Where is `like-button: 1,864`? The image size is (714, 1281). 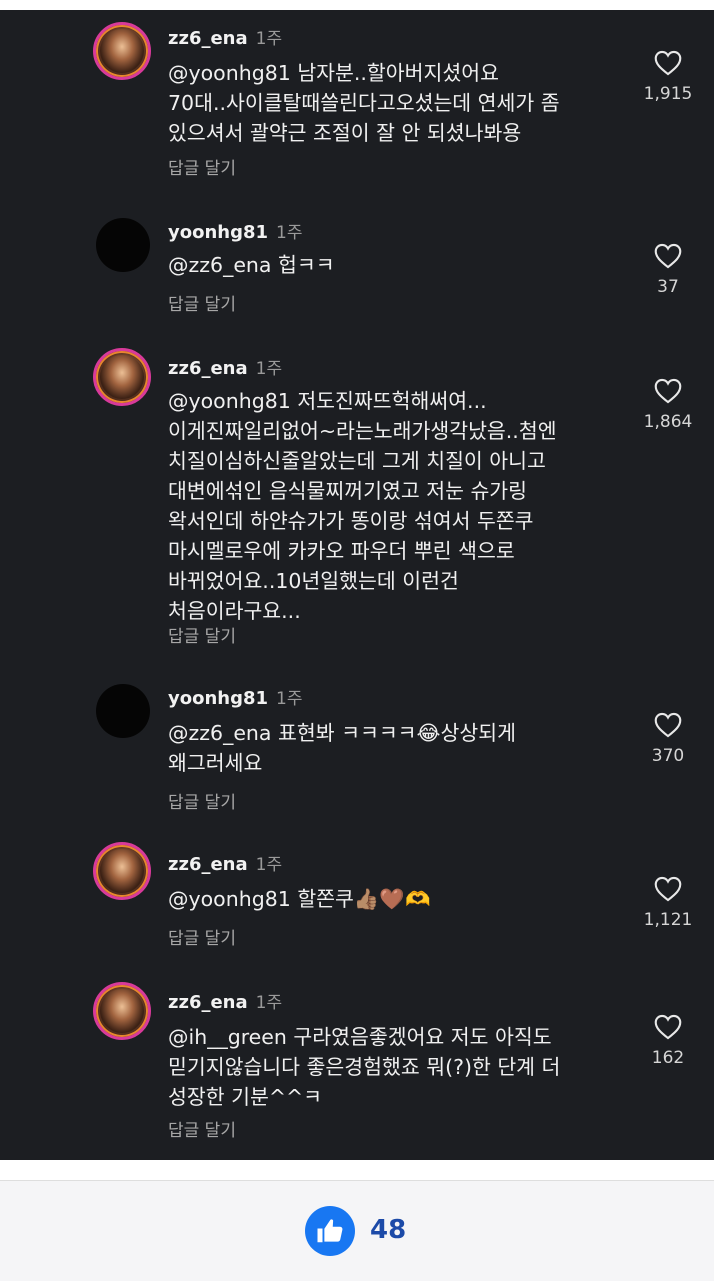 like-button: 1,864 is located at coordinates (668, 405).